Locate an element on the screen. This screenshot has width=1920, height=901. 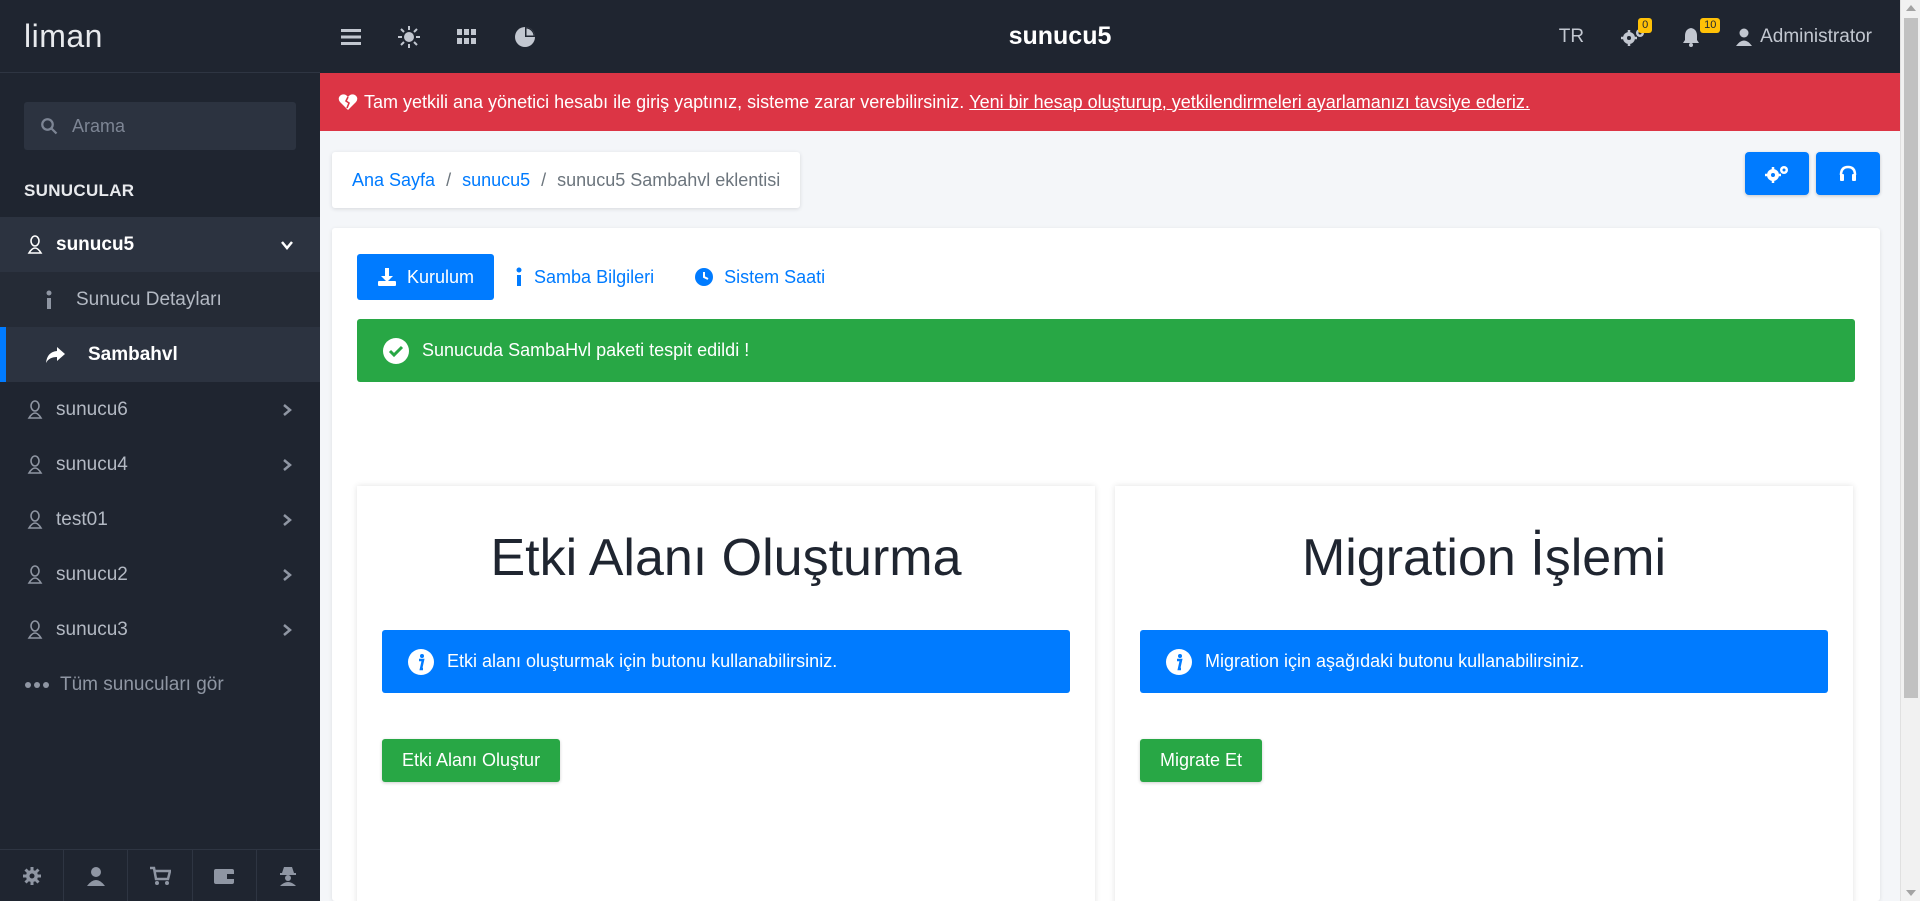
sidebar-item-label: Sunucu Detayları is located at coordinates (149, 299).